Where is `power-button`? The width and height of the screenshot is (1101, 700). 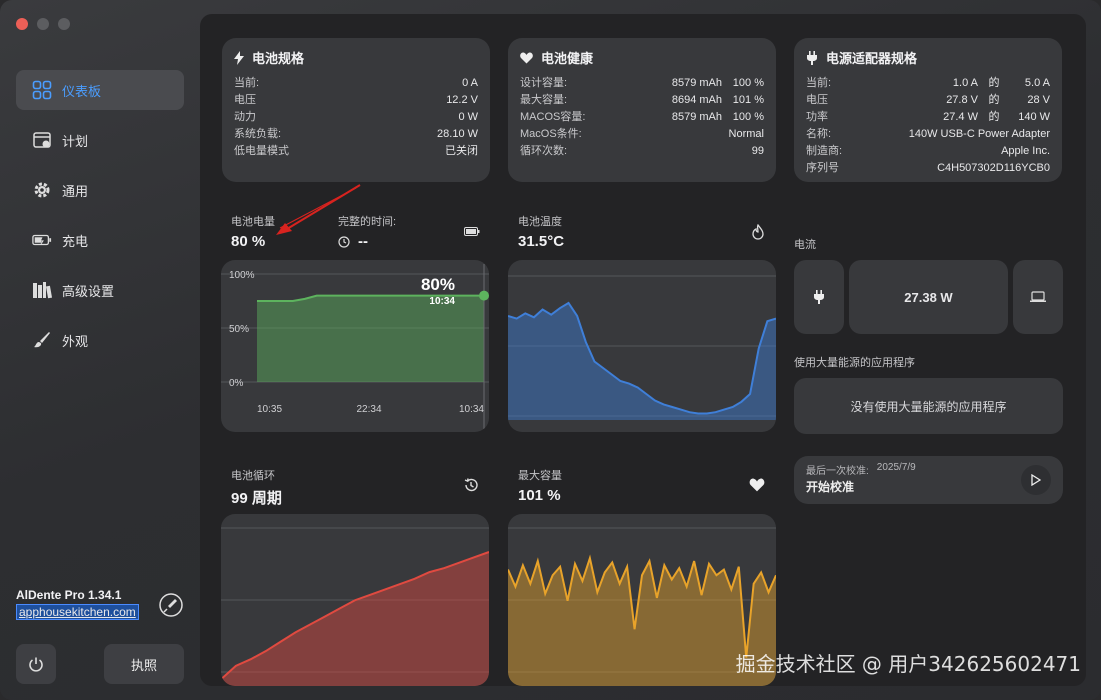 power-button is located at coordinates (36, 664).